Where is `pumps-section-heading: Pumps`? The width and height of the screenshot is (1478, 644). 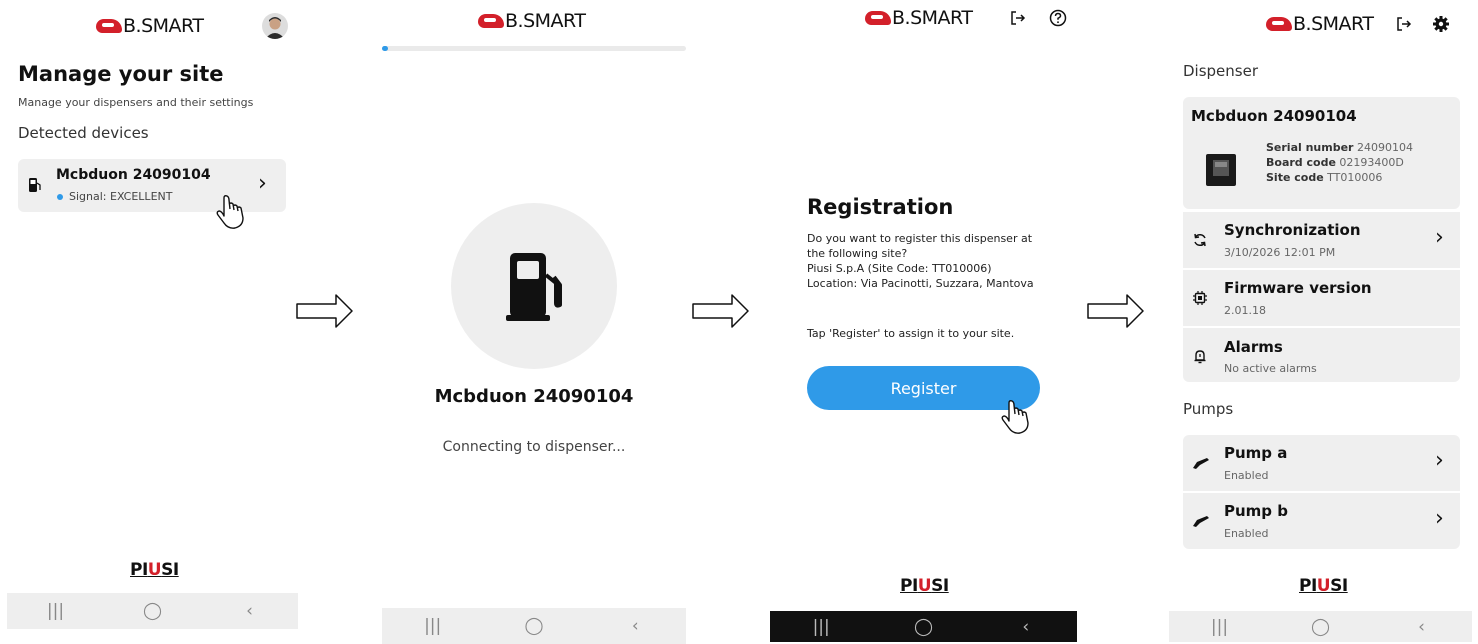 pumps-section-heading: Pumps is located at coordinates (1208, 409).